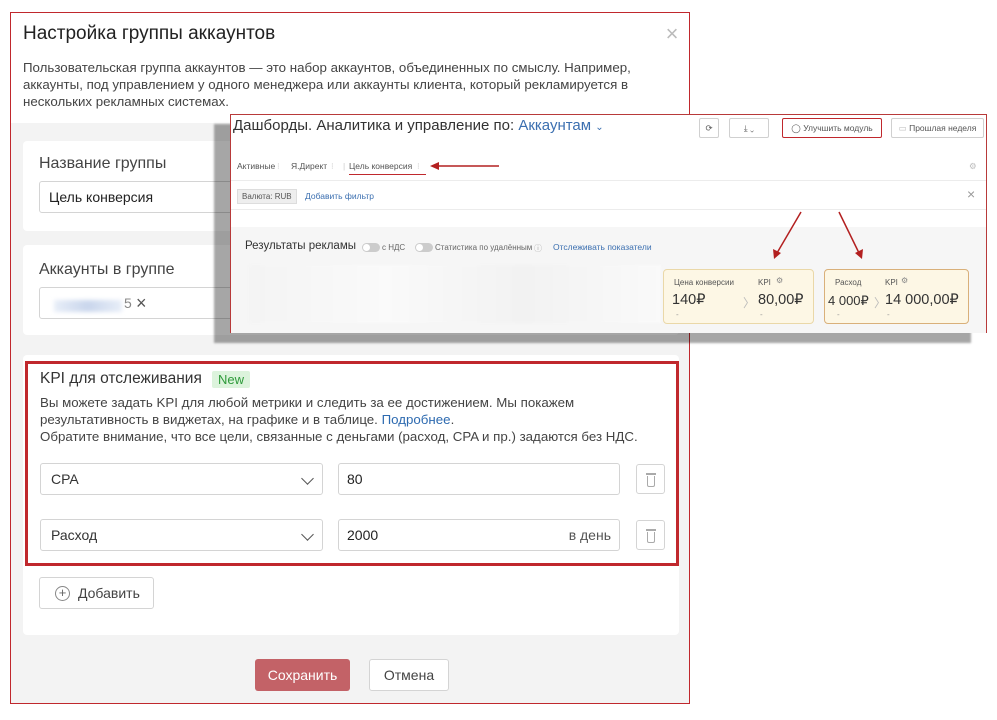 Image resolution: width=997 pixels, height=720 pixels. I want to click on lightbulb-icon: ◯, so click(796, 128).